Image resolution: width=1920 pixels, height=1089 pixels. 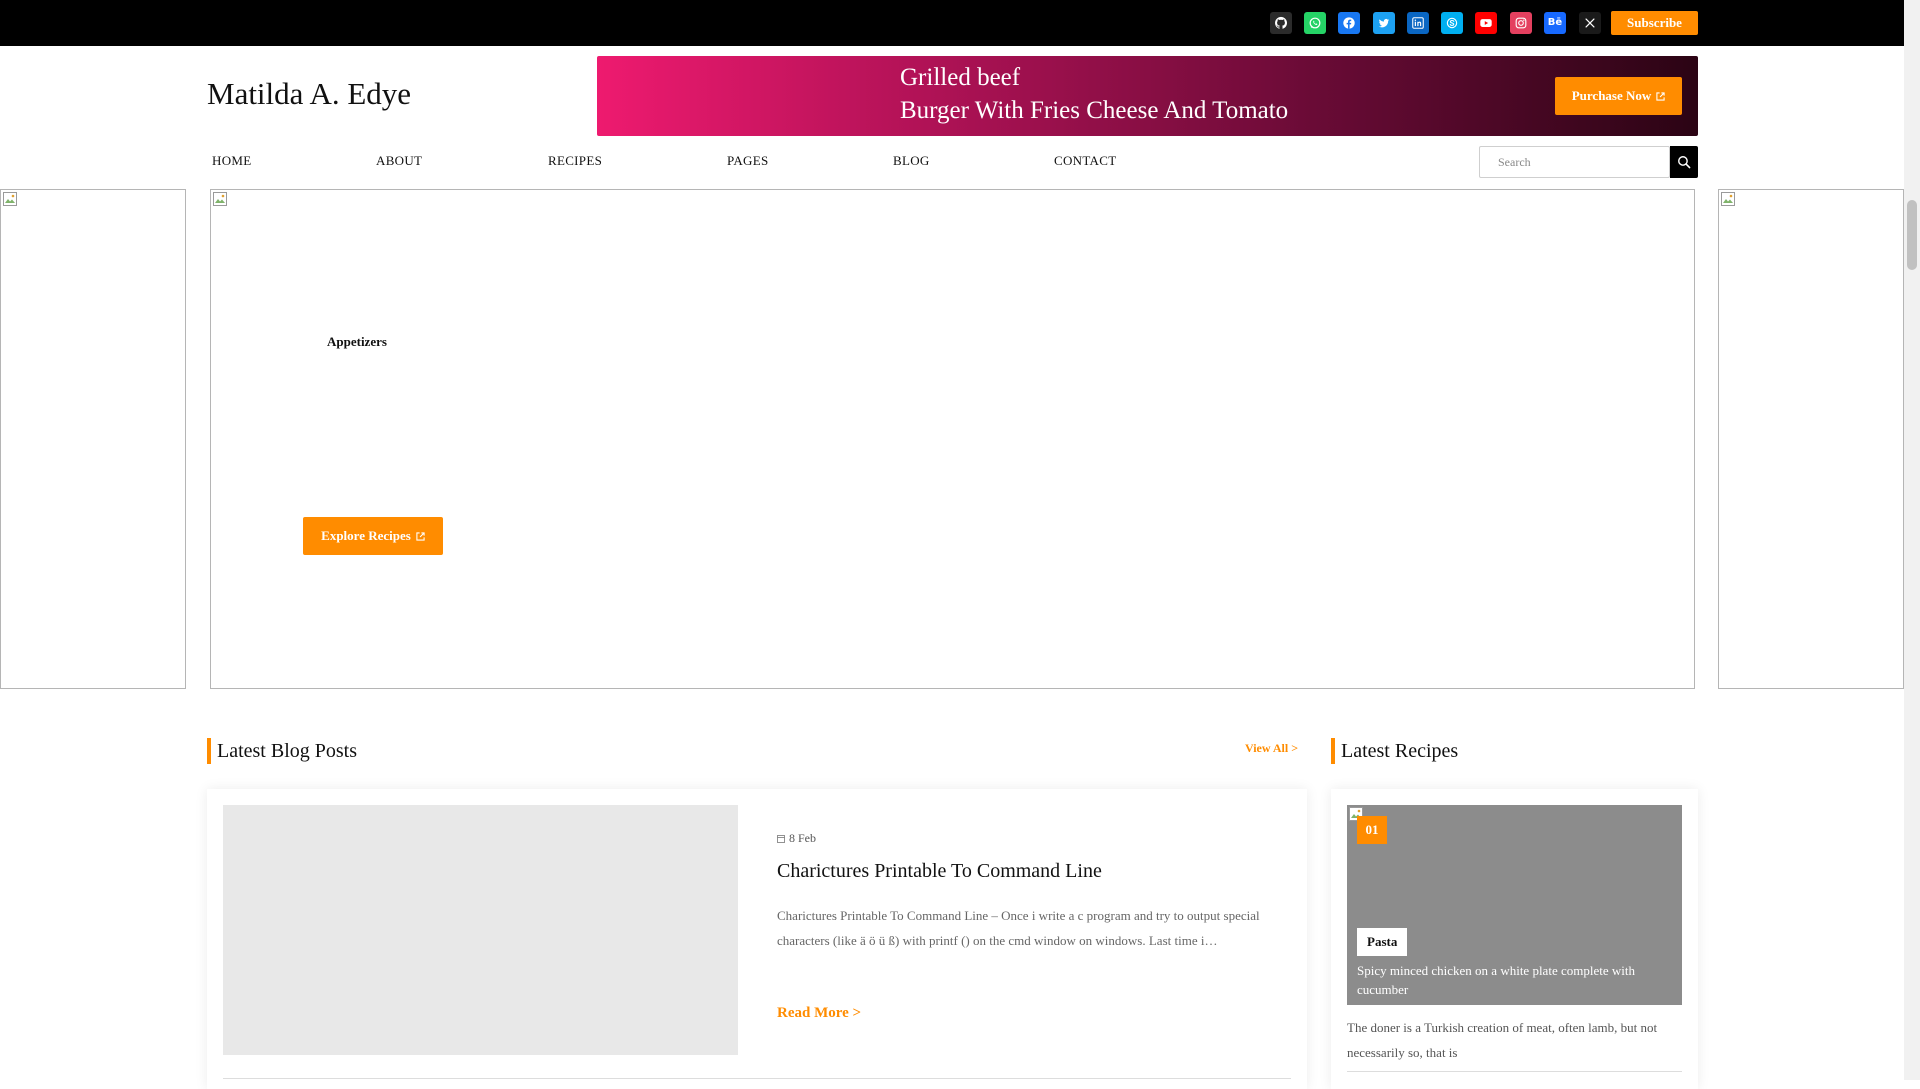 I want to click on behance-icon: Bē, so click(x=1555, y=23).